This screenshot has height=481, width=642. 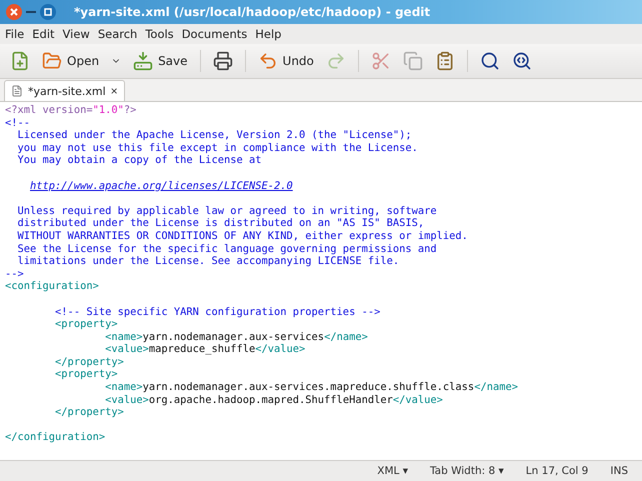 I want to click on status-dropdown: XML ▾, so click(x=392, y=471).